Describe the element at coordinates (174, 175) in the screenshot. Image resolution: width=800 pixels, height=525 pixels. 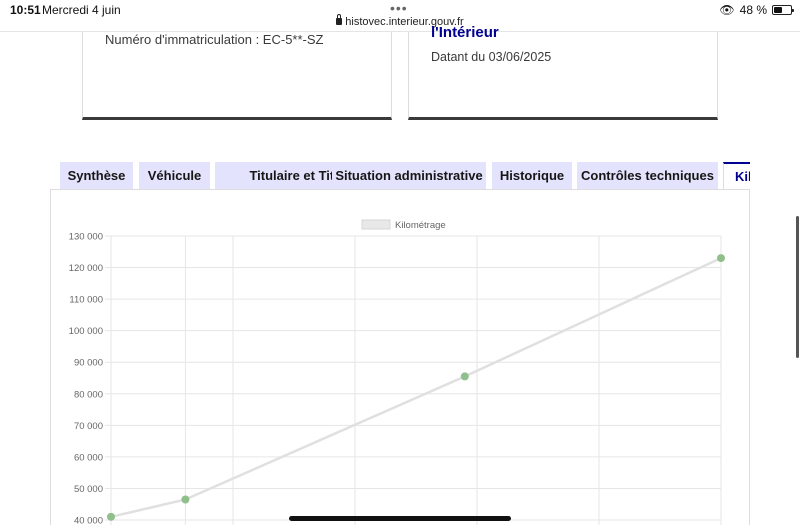
I see `tab-vehicule: Véhicule` at that location.